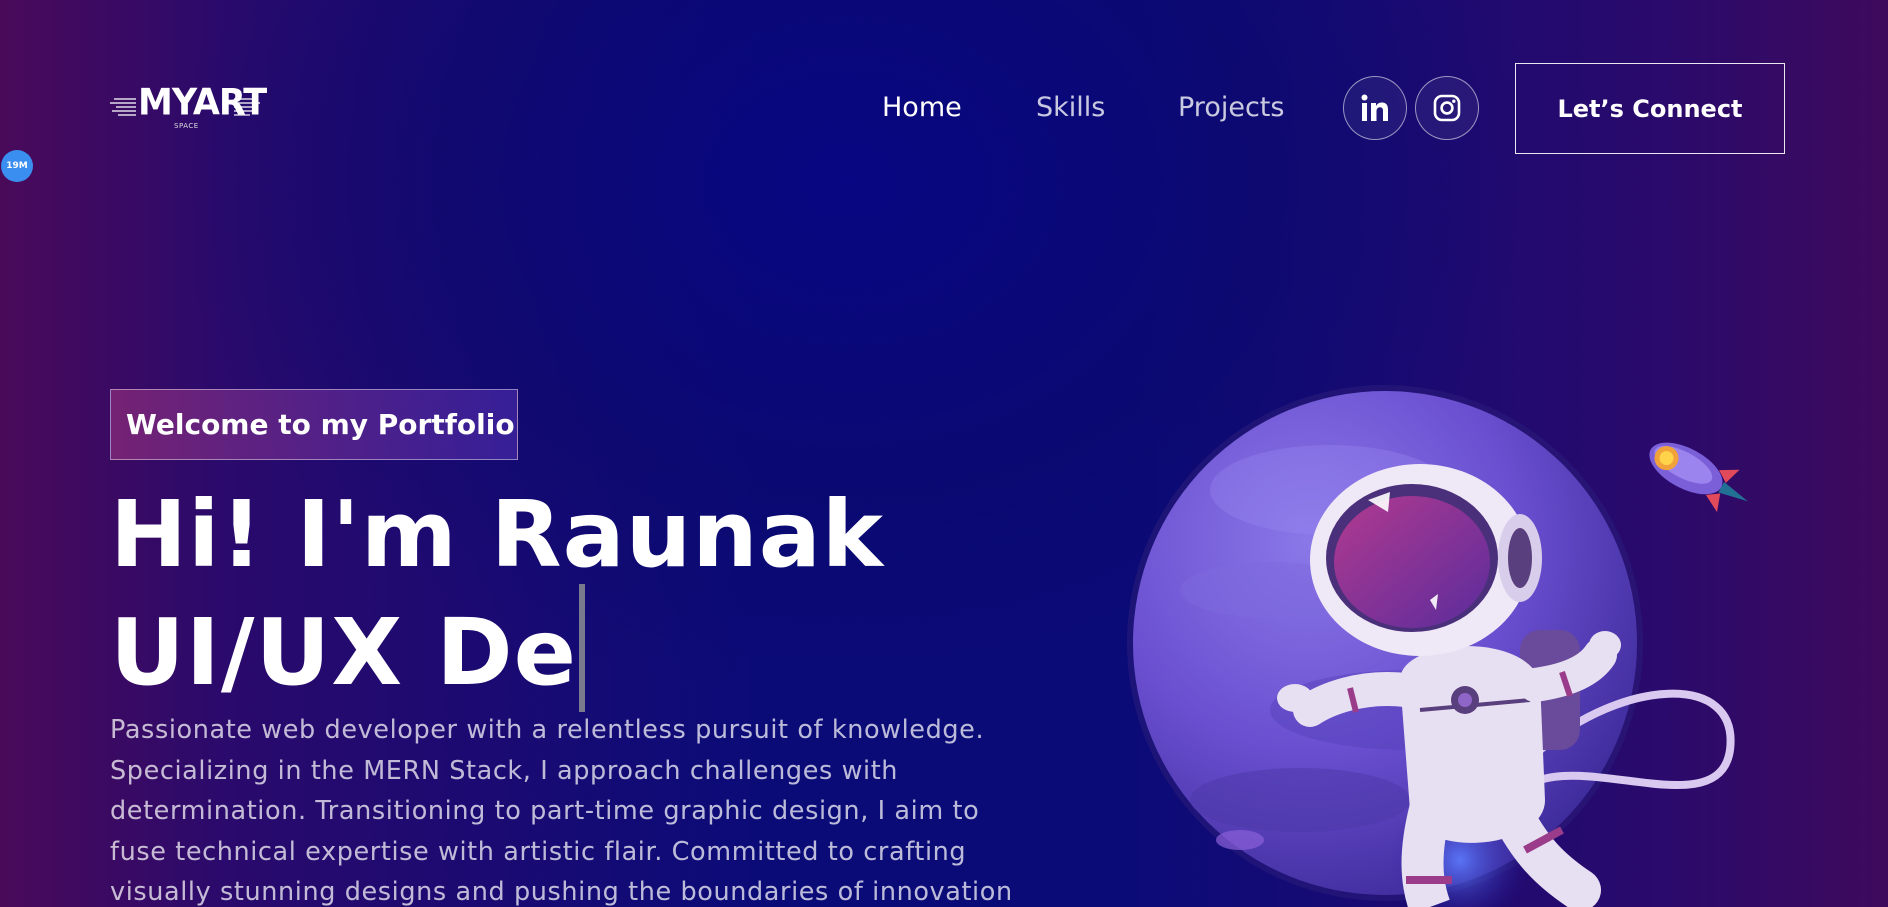  I want to click on headline-line-1: Hi! I'm Raunak, so click(497, 534).